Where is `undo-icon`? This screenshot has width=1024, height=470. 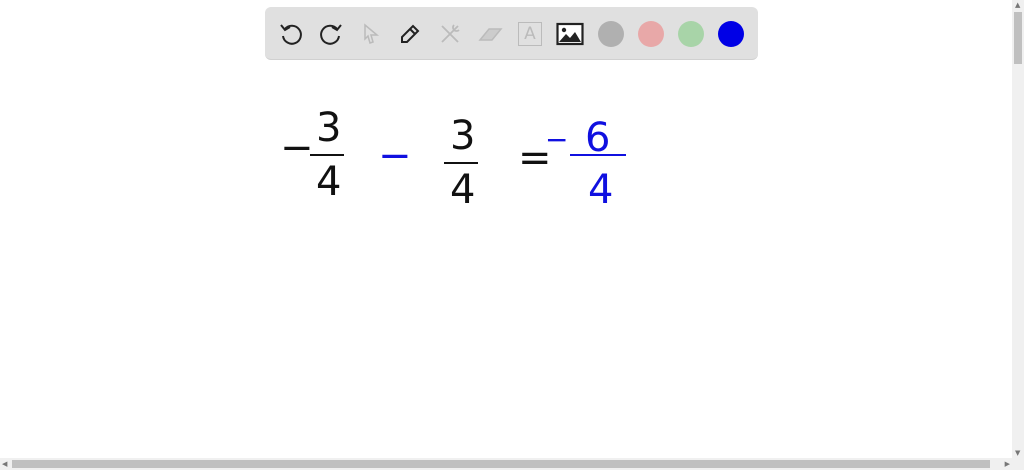
undo-icon is located at coordinates (291, 34).